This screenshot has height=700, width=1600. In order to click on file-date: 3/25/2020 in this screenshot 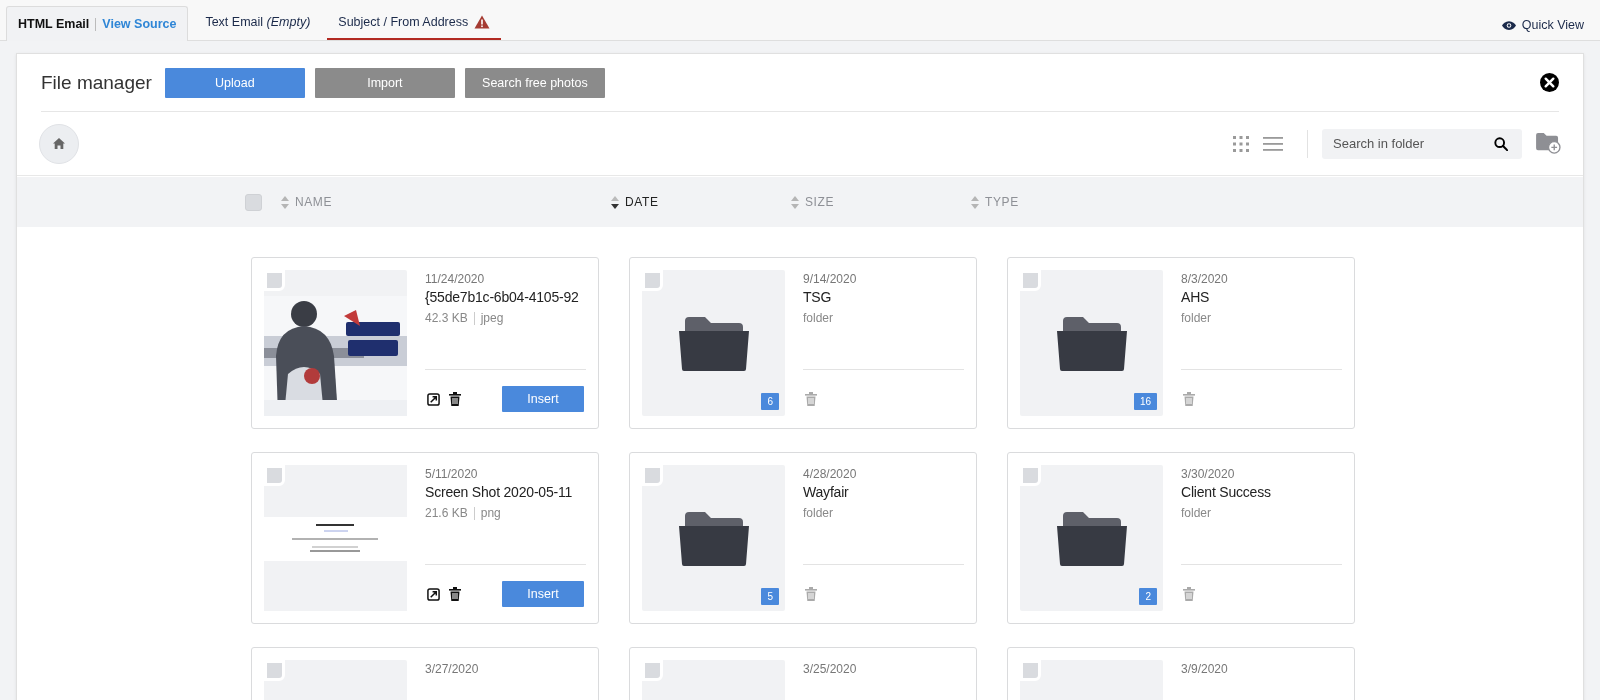, I will do `click(830, 669)`.